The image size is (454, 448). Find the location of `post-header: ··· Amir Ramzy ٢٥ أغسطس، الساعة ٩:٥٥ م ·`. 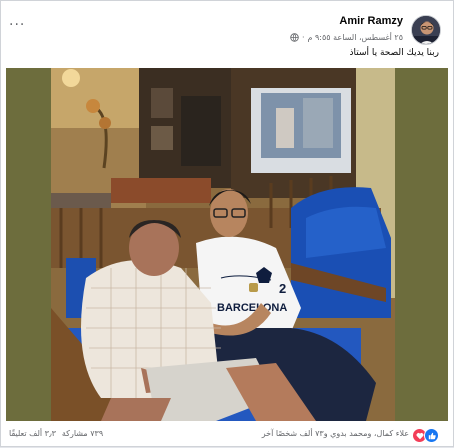

post-header: ··· Amir Ramzy ٢٥ أغسطس، الساعة ٩:٥٥ م · is located at coordinates (227, 34).